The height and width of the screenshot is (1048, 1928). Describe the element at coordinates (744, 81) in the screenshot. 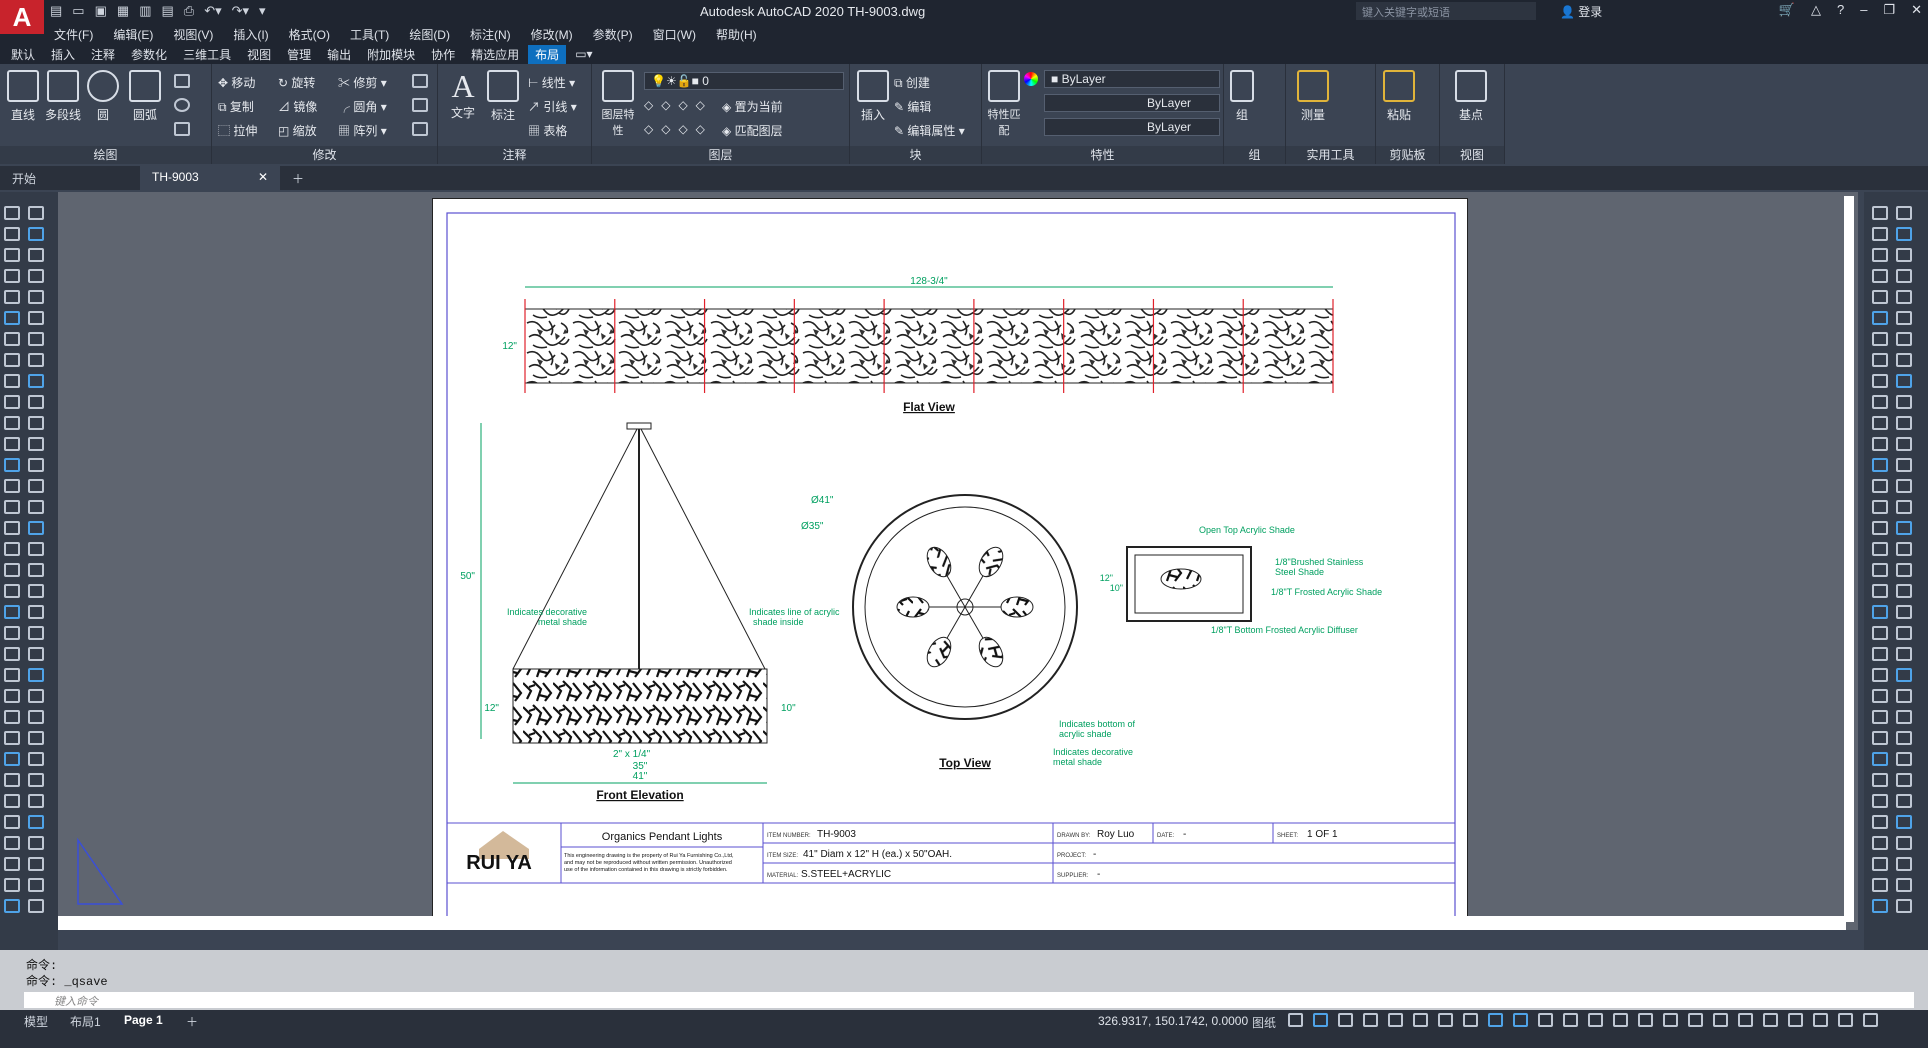

I see `layer-dropdown: 💡☀🔓■ 0` at that location.